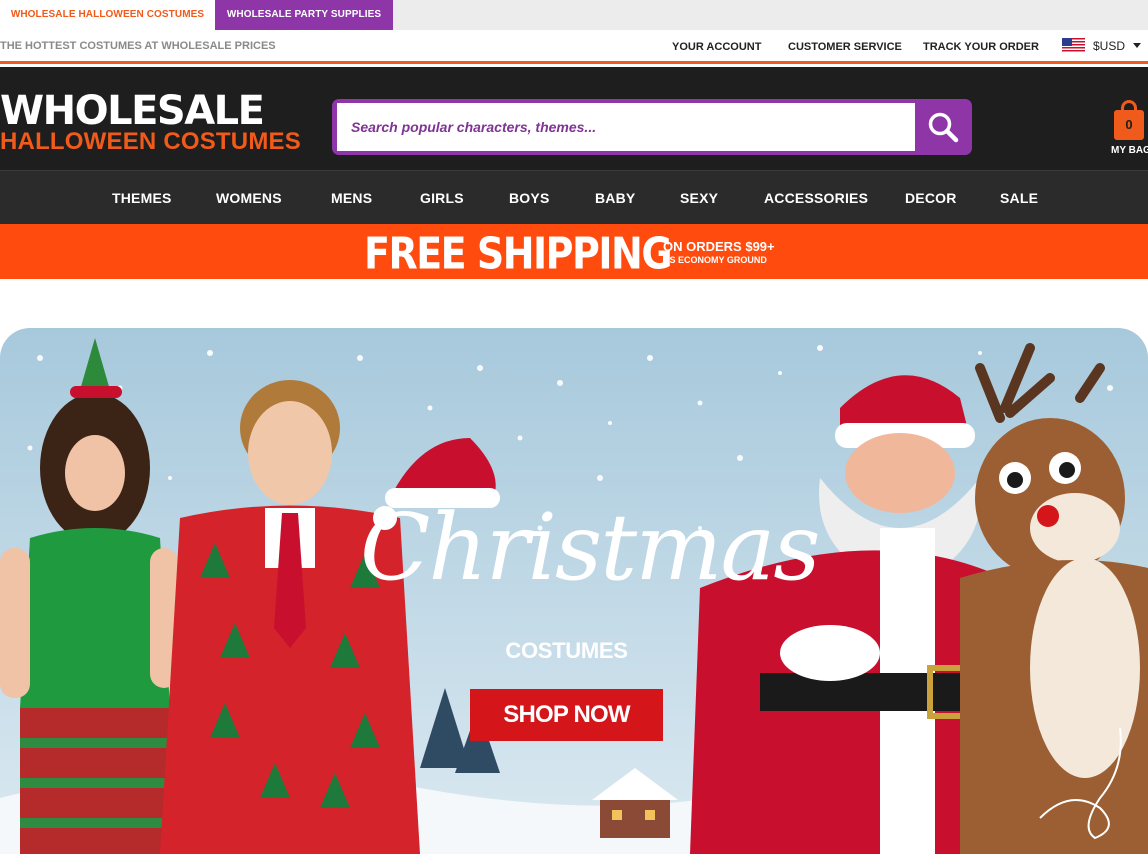 Image resolution: width=1148 pixels, height=854 pixels. What do you see at coordinates (142, 198) in the screenshot?
I see `nav-themes: THEMES` at bounding box center [142, 198].